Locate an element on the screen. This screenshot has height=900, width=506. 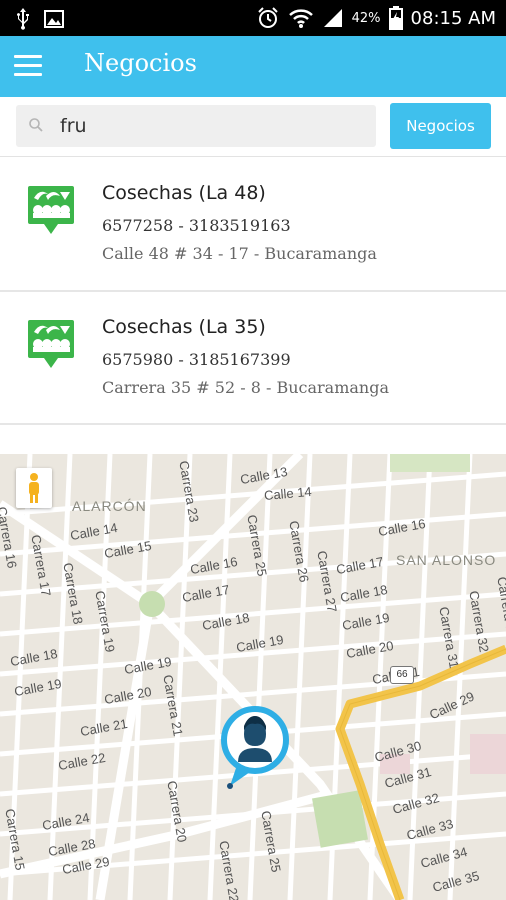
street-view-pegman-button is located at coordinates (34, 488).